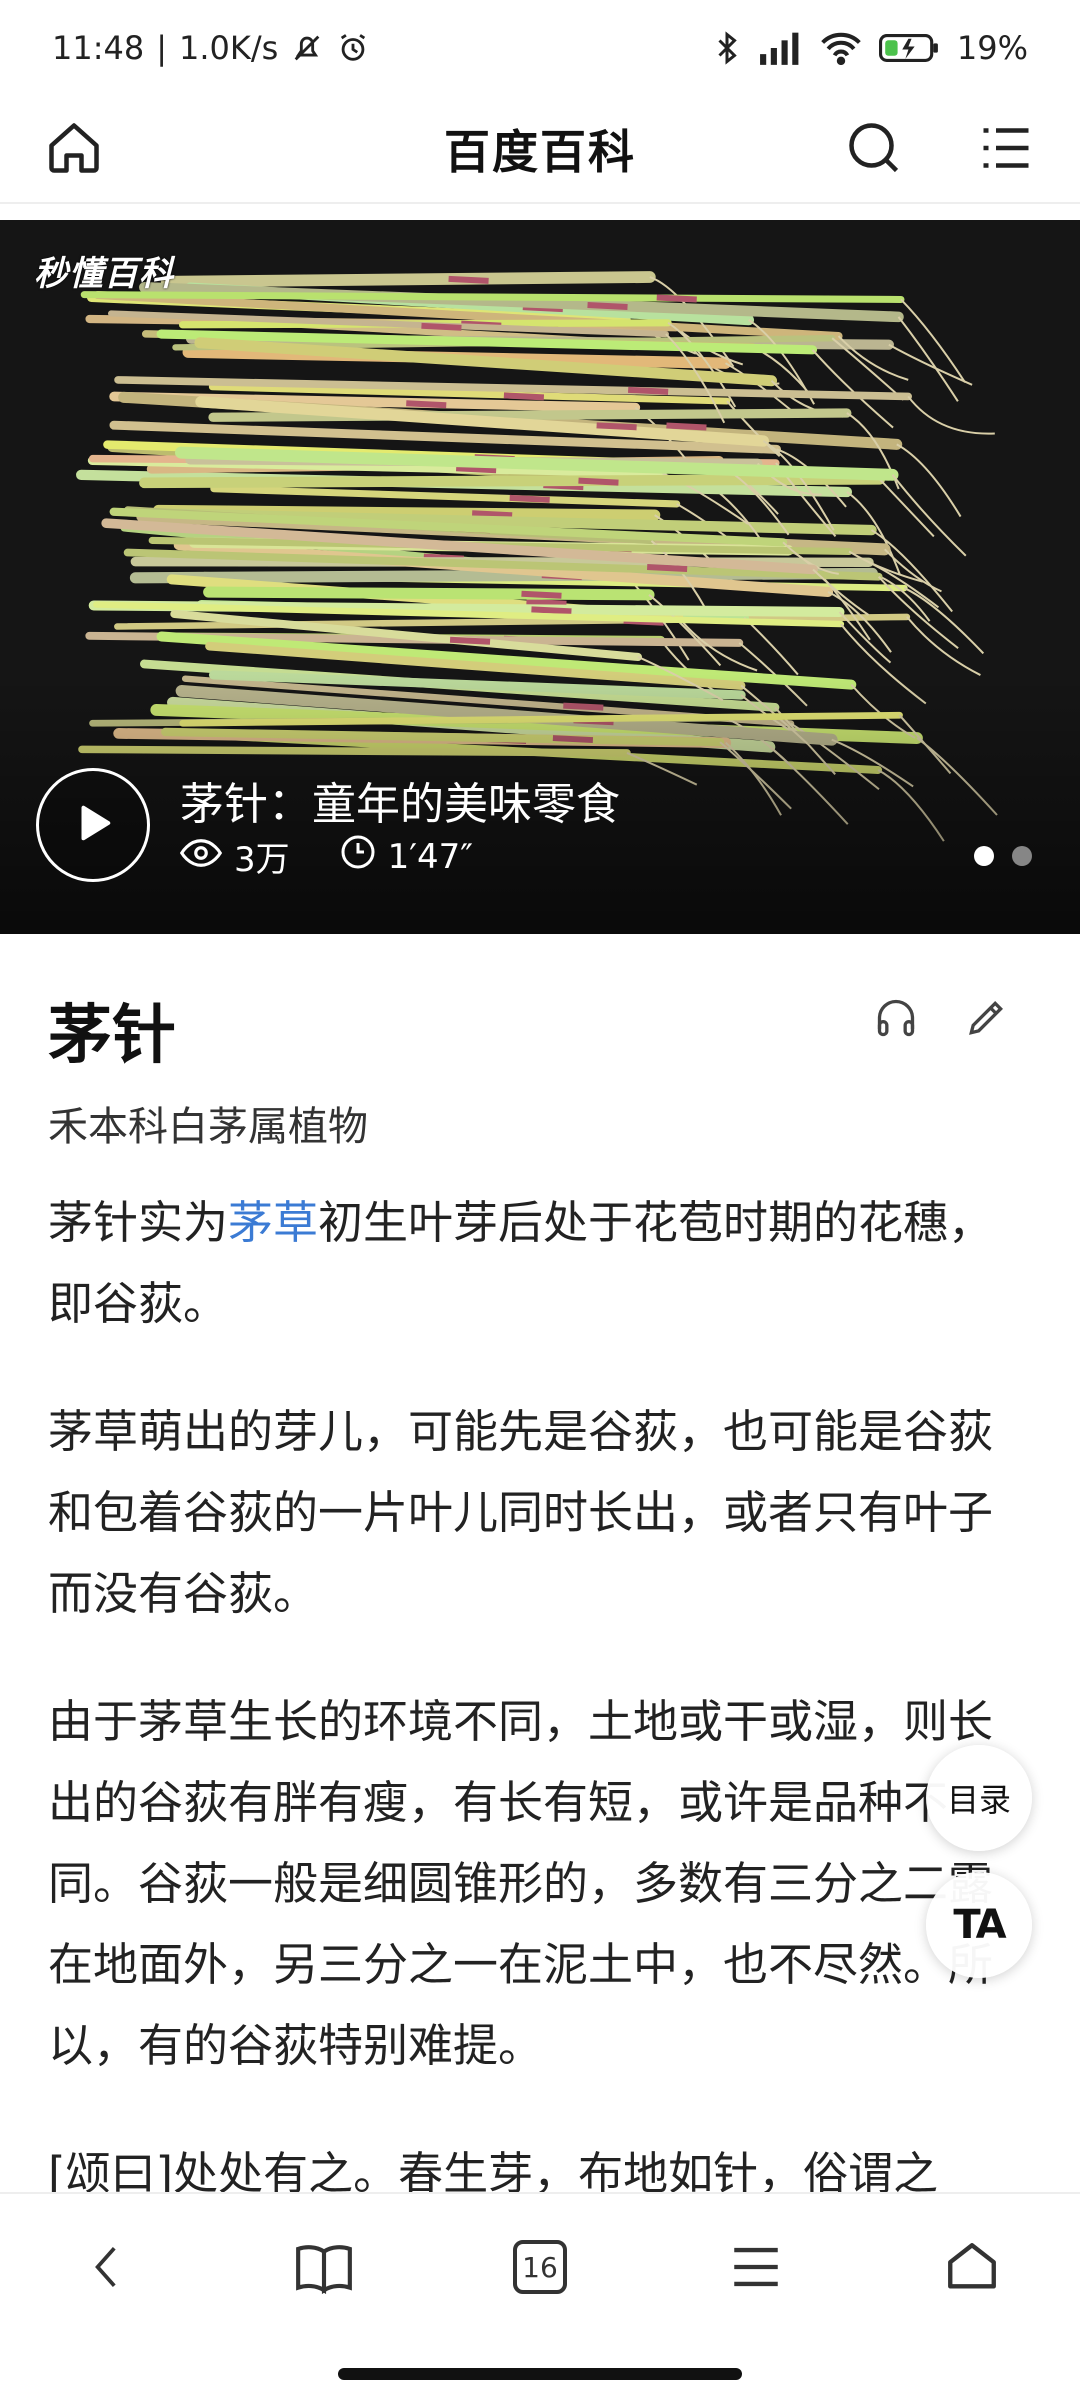  What do you see at coordinates (979, 1925) in the screenshot?
I see `font-size-button: TA` at bounding box center [979, 1925].